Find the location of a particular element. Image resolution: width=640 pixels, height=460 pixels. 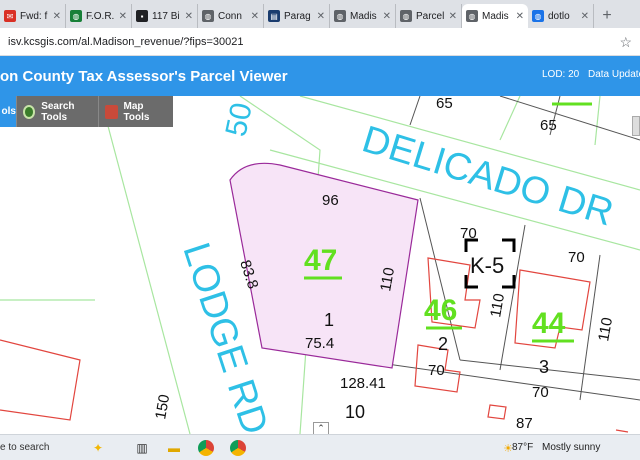

browser-tab: ▤ Parag ✕ is located at coordinates (297, 16).